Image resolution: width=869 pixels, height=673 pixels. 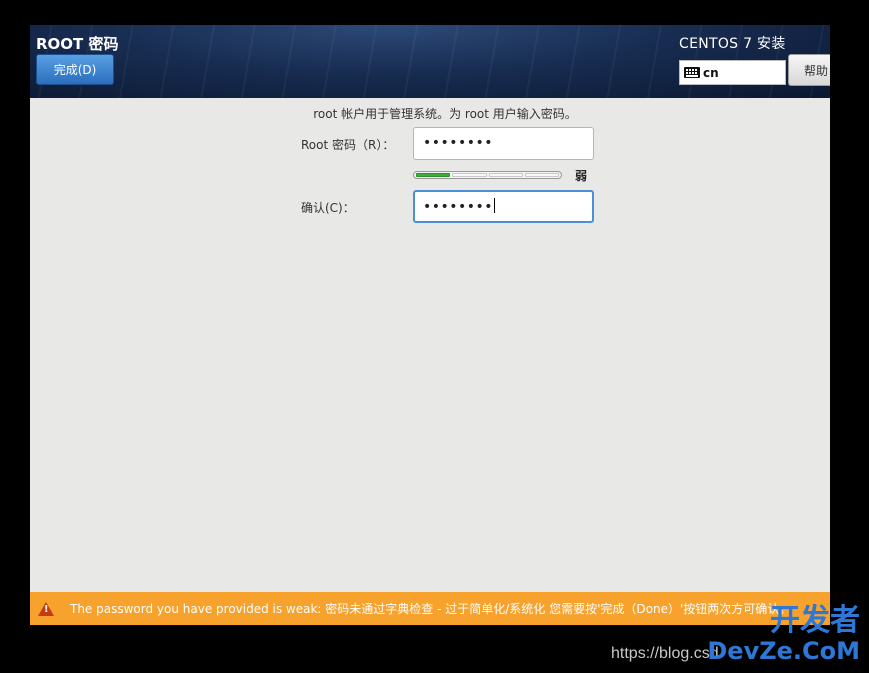 I want to click on root-password-input: ••••••••, so click(x=503, y=143).